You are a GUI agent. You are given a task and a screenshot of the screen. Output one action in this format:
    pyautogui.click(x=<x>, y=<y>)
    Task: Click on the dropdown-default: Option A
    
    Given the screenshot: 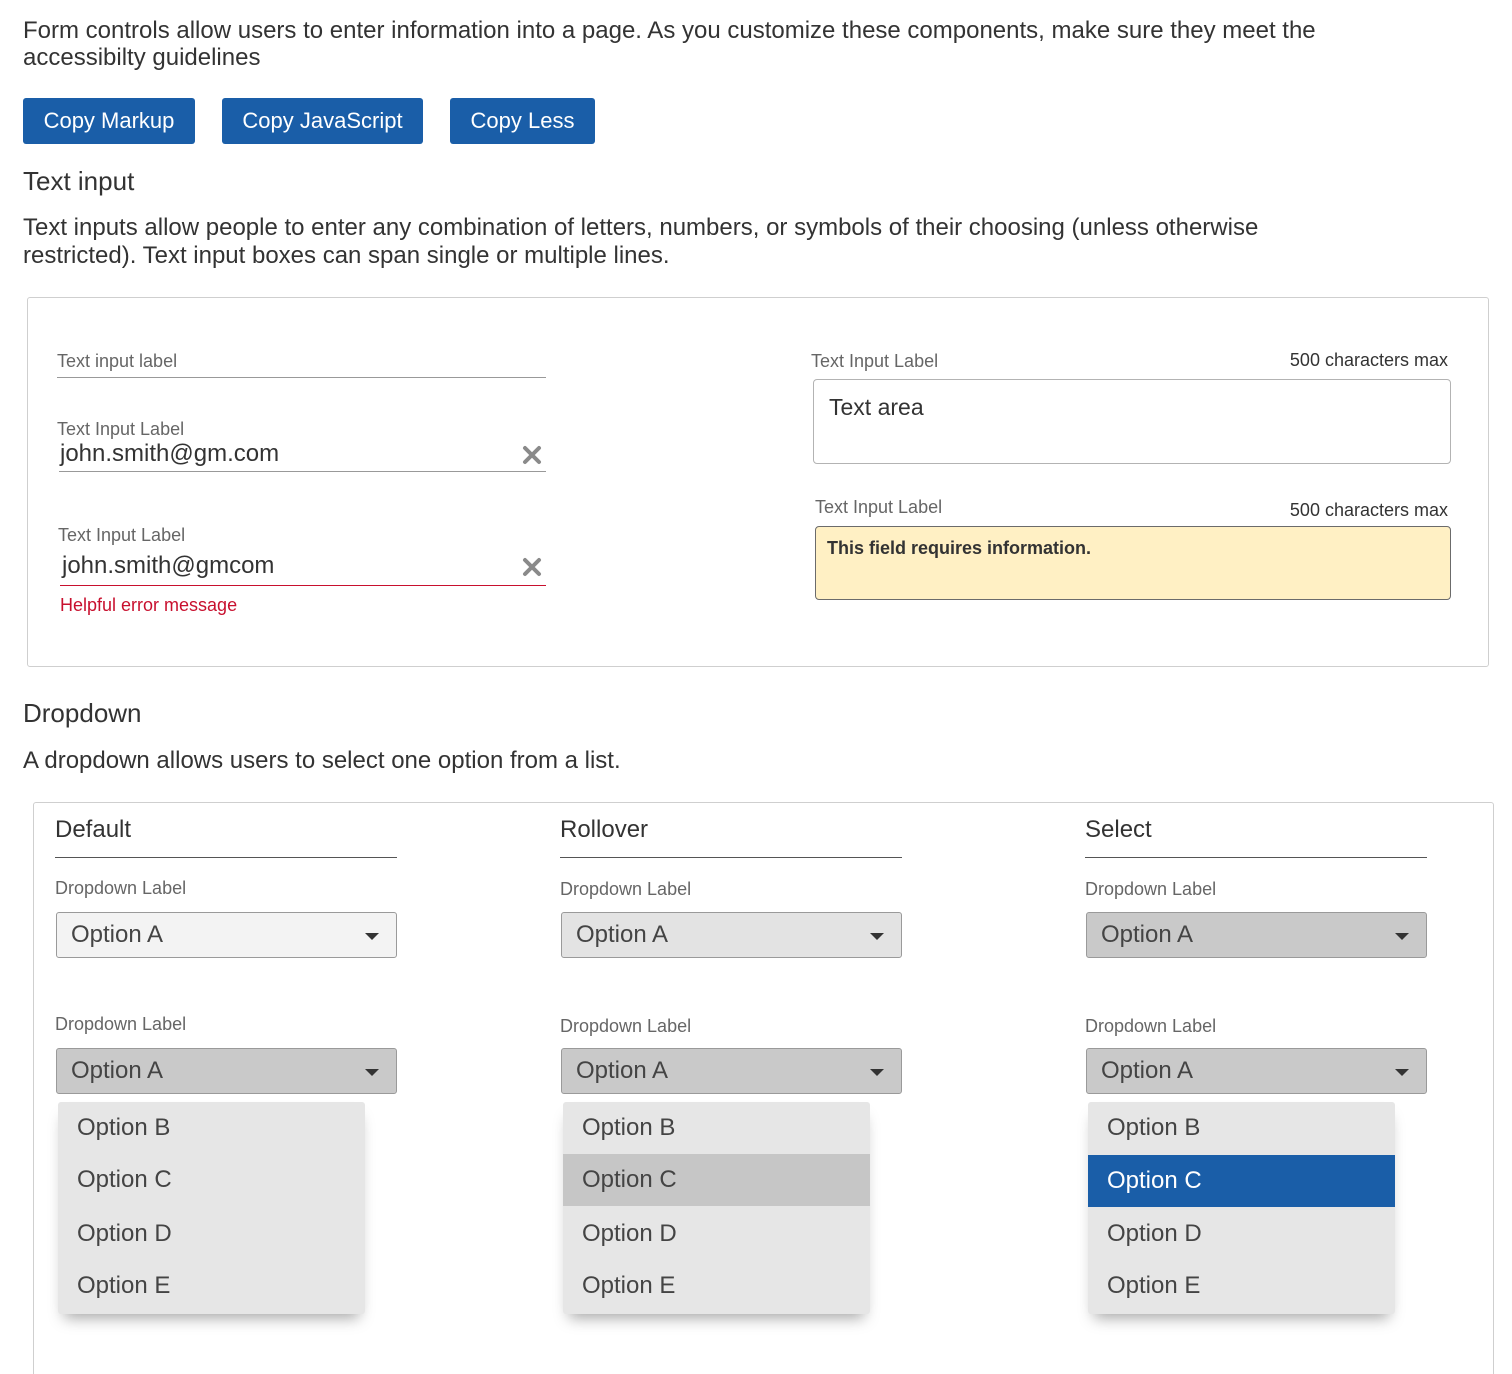 What is the action you would take?
    pyautogui.click(x=226, y=935)
    